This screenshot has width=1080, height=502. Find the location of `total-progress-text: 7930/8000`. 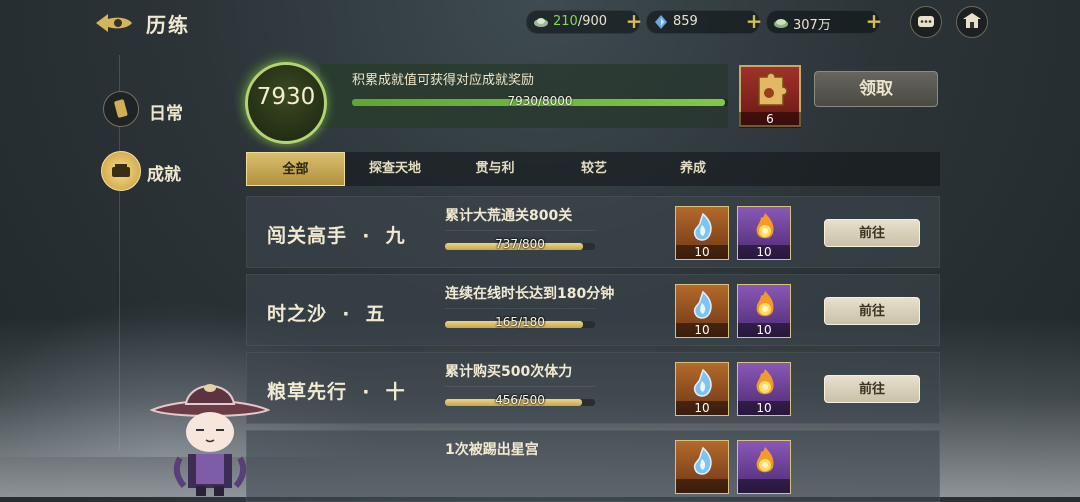

total-progress-text: 7930/8000 is located at coordinates (540, 101).